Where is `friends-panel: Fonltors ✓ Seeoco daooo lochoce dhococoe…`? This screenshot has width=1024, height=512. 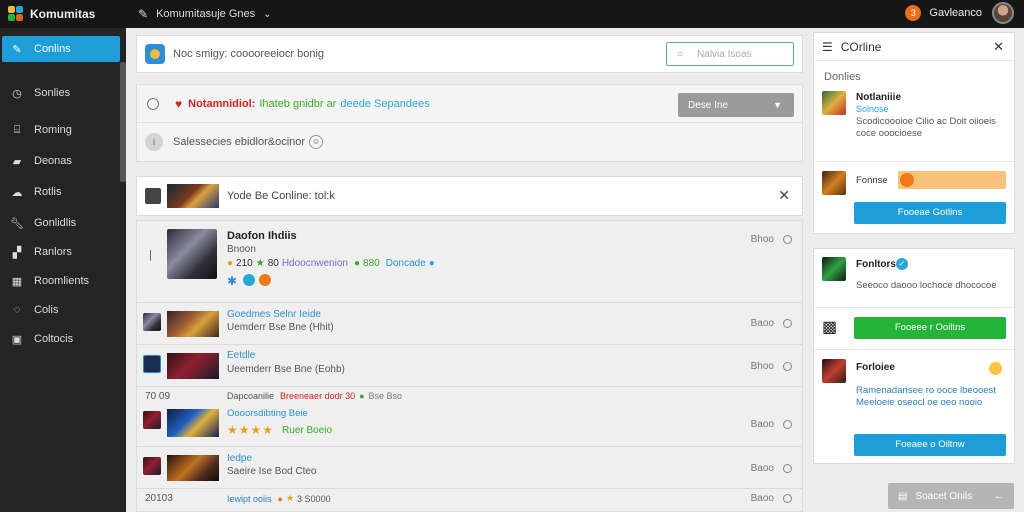
friends-panel: Fonltors ✓ Seeoco daooo lochoce dhococoe… is located at coordinates (914, 356).